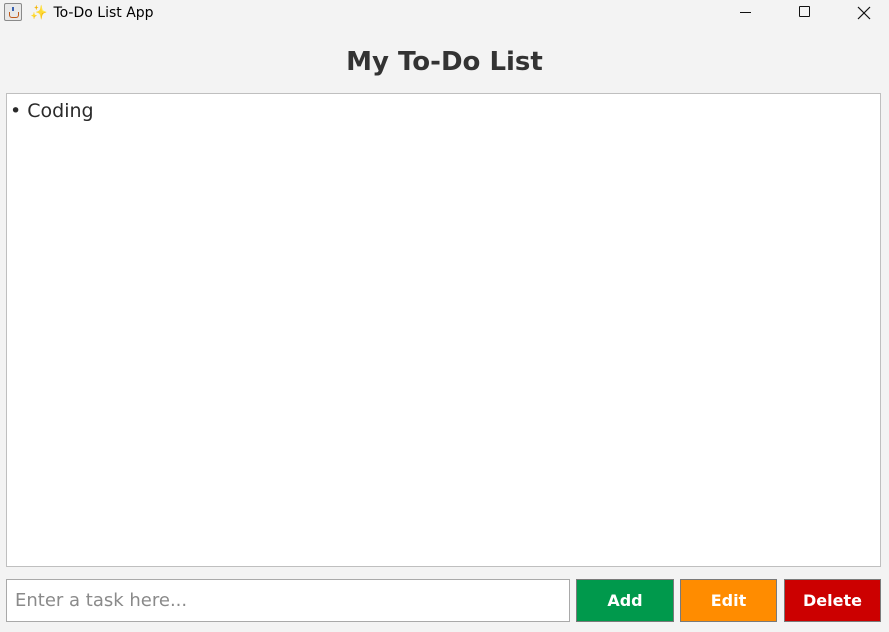 The height and width of the screenshot is (632, 889). What do you see at coordinates (745, 13) in the screenshot?
I see `minimize-button` at bounding box center [745, 13].